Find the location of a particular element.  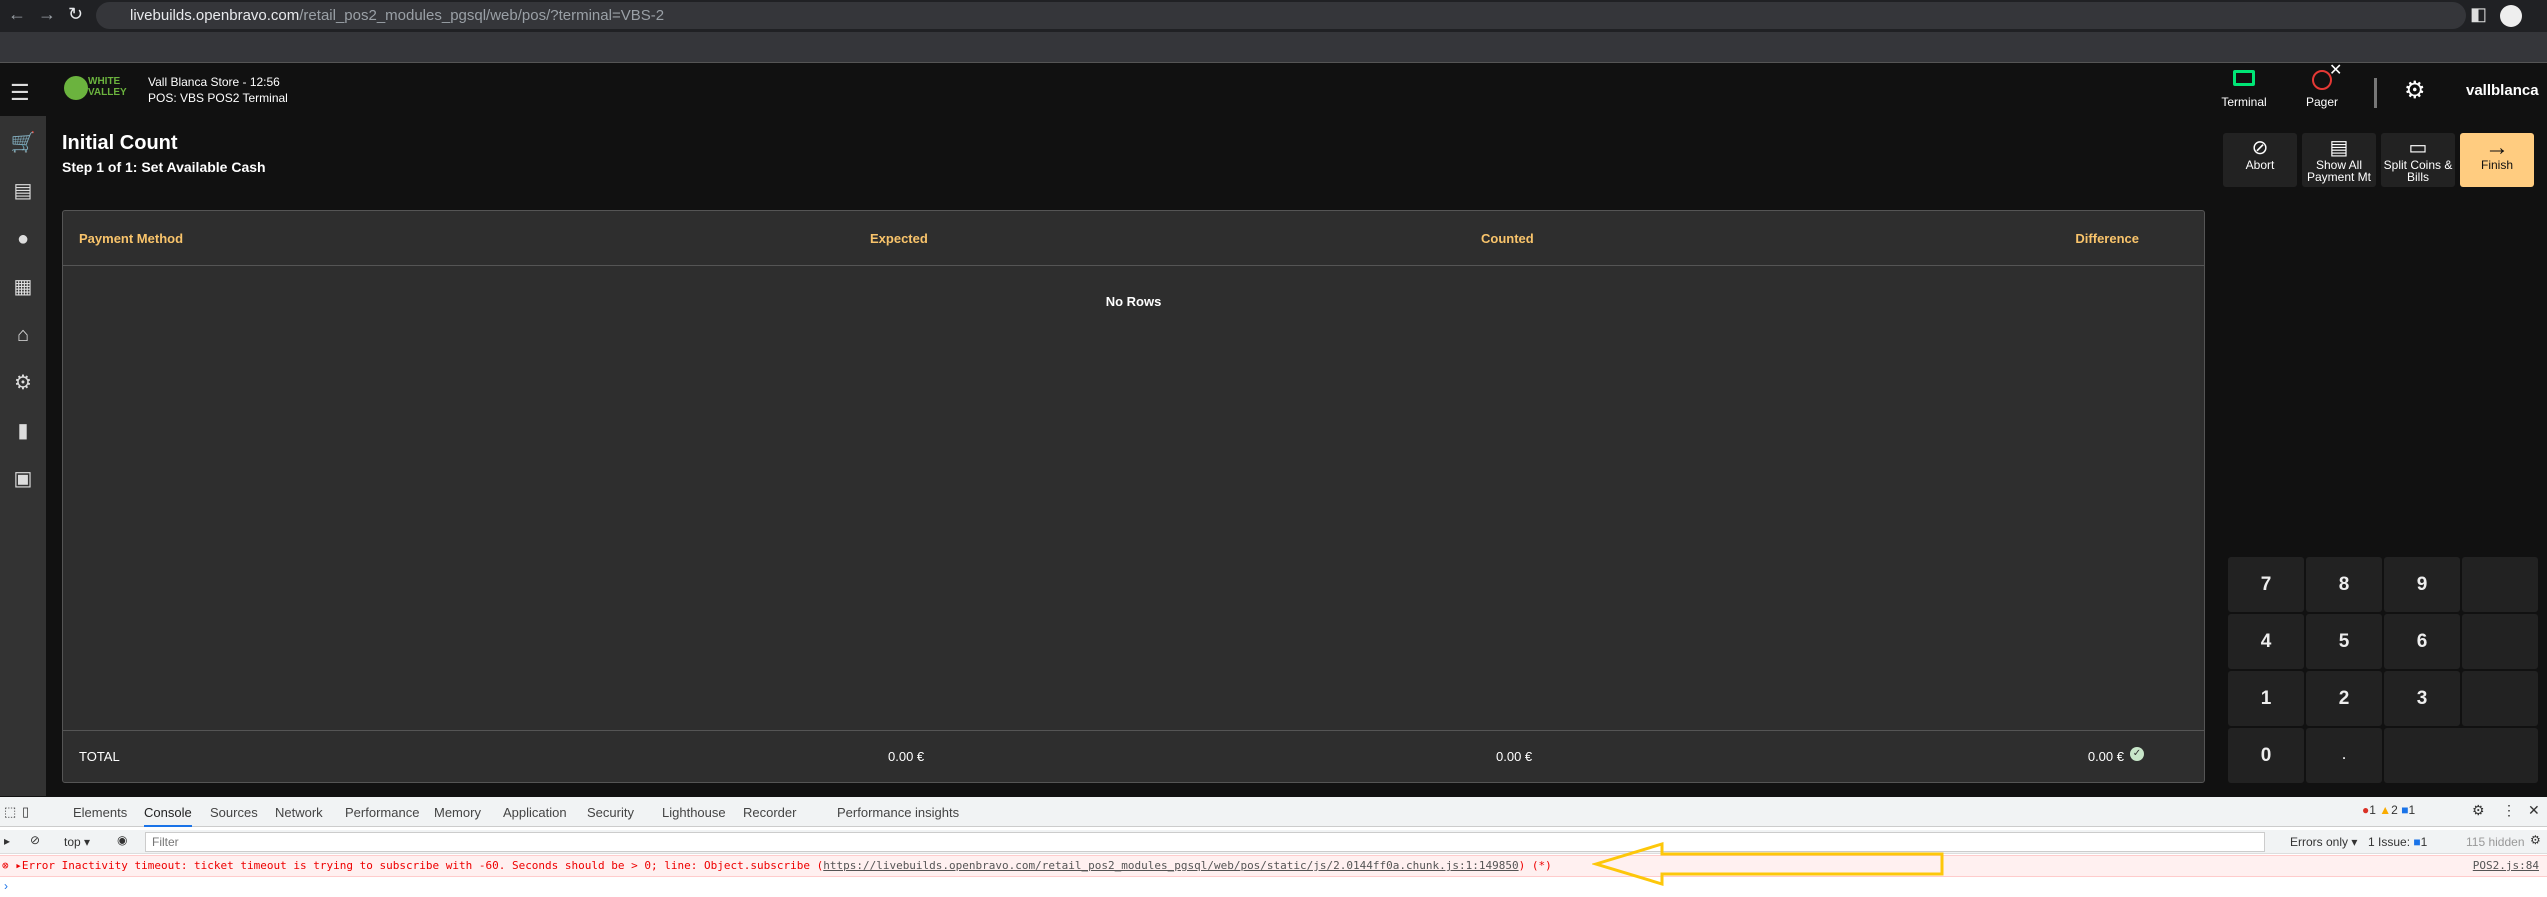

store-icon: ⌂ is located at coordinates (23, 335).